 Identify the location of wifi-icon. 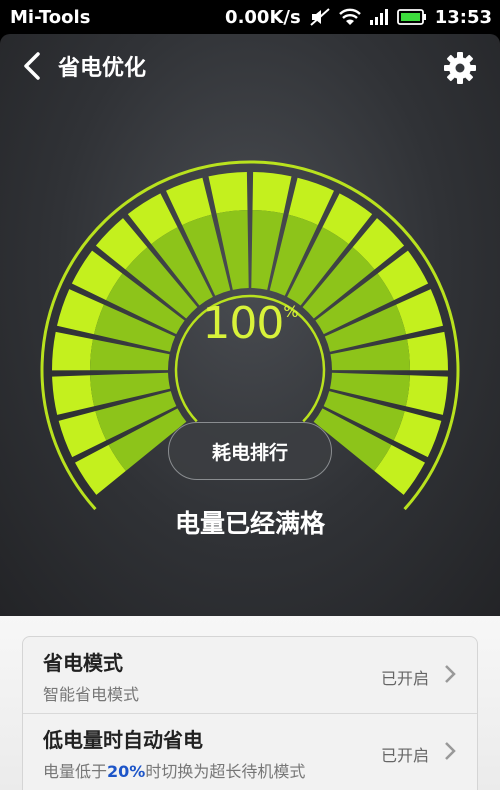
(349, 17).